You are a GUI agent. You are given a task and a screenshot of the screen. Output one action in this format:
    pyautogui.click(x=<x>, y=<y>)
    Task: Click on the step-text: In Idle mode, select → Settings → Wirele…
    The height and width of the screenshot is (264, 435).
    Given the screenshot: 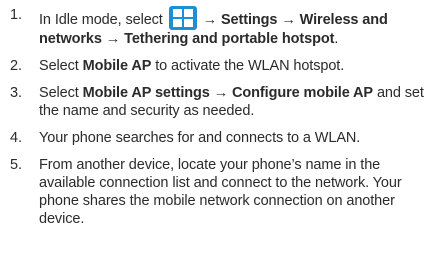 What is the action you would take?
    pyautogui.click(x=233, y=27)
    